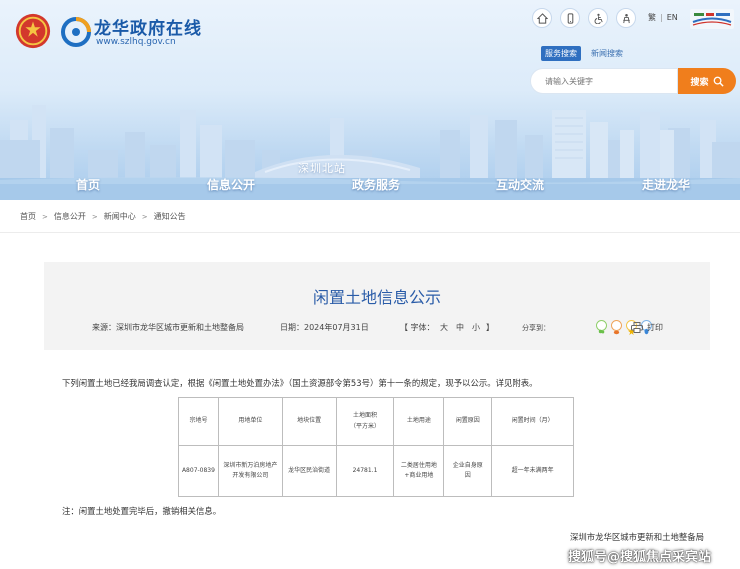 This screenshot has width=740, height=569. I want to click on lang-traditional: 繁, so click(652, 17).